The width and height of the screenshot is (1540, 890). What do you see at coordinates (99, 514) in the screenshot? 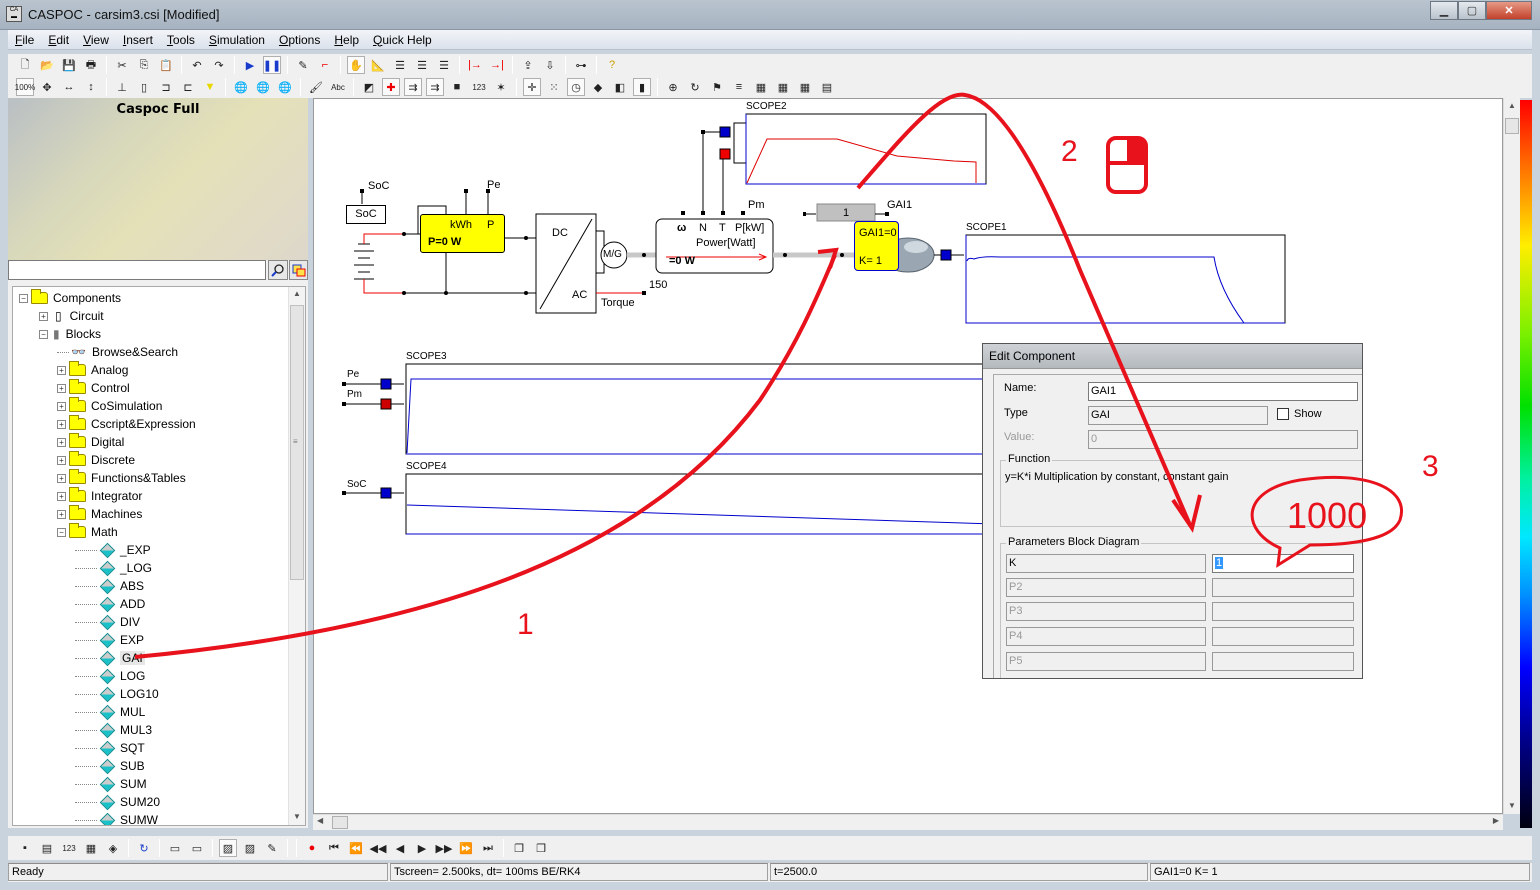
I see `tree-item-machines: + Machines` at bounding box center [99, 514].